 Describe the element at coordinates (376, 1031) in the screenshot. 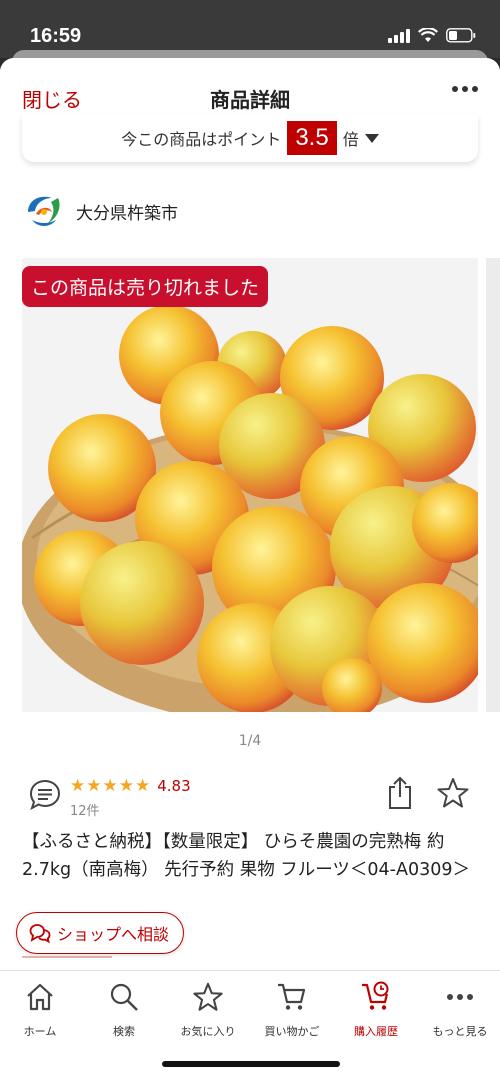

I see `tab-label: 購入履歴` at that location.